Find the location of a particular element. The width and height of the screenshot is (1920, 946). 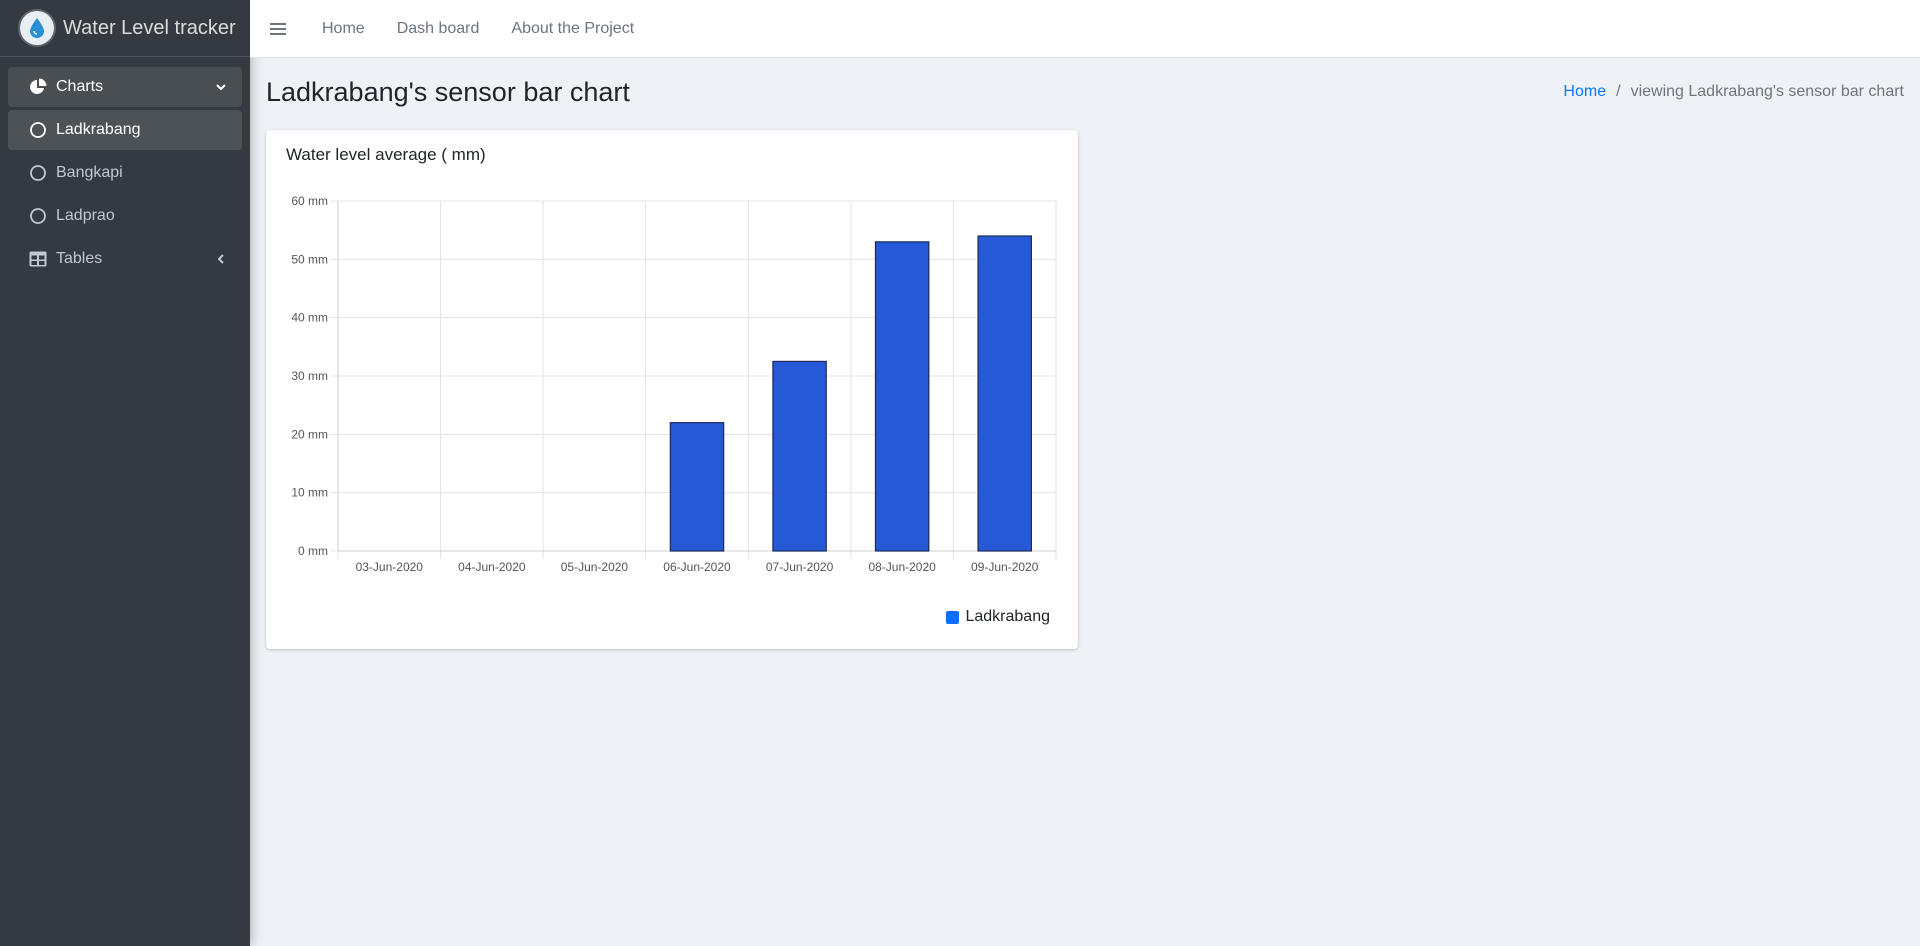

x-tick-label: 05-Jun-2020 is located at coordinates (595, 567).